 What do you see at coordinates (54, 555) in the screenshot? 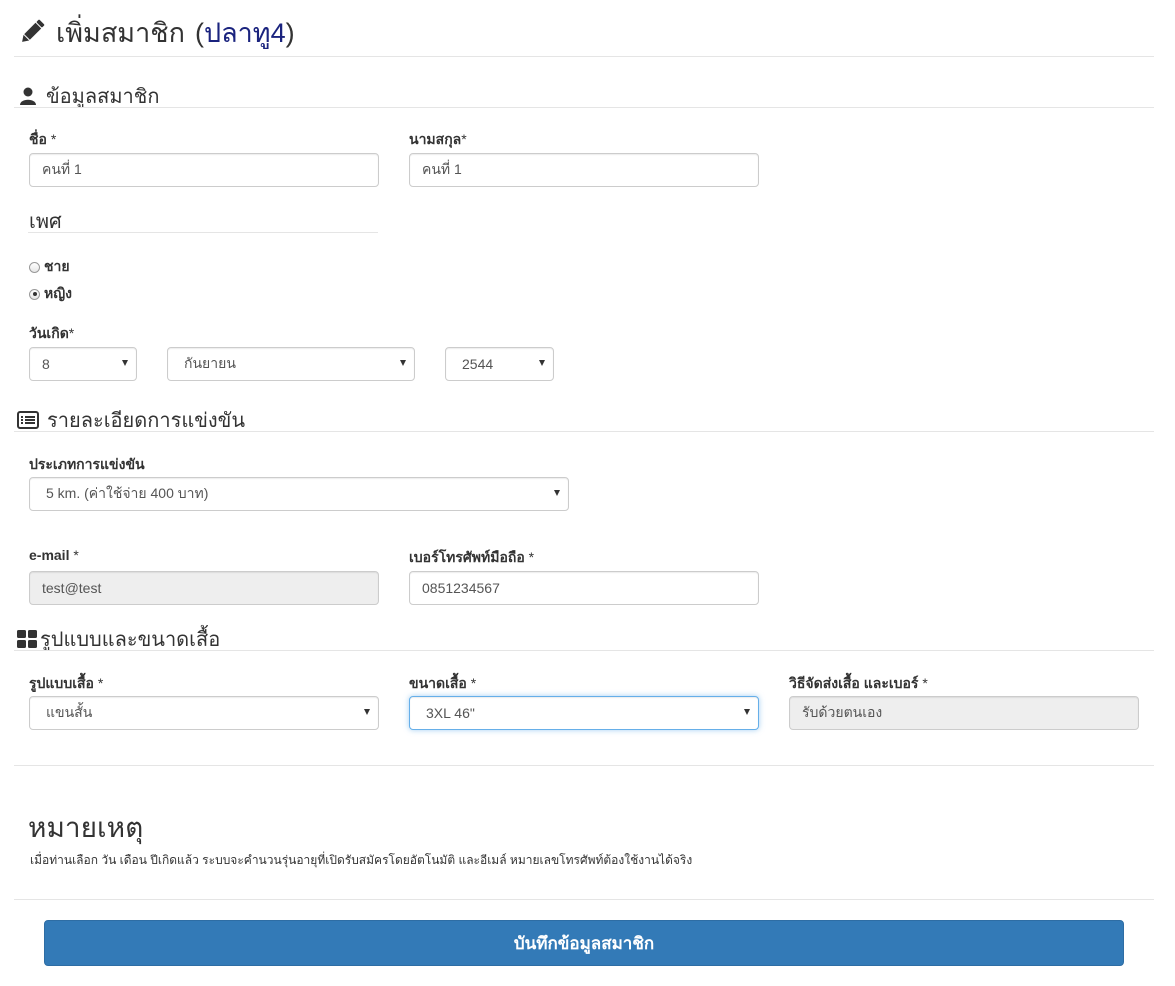
I see `email-label: e-mail *` at bounding box center [54, 555].